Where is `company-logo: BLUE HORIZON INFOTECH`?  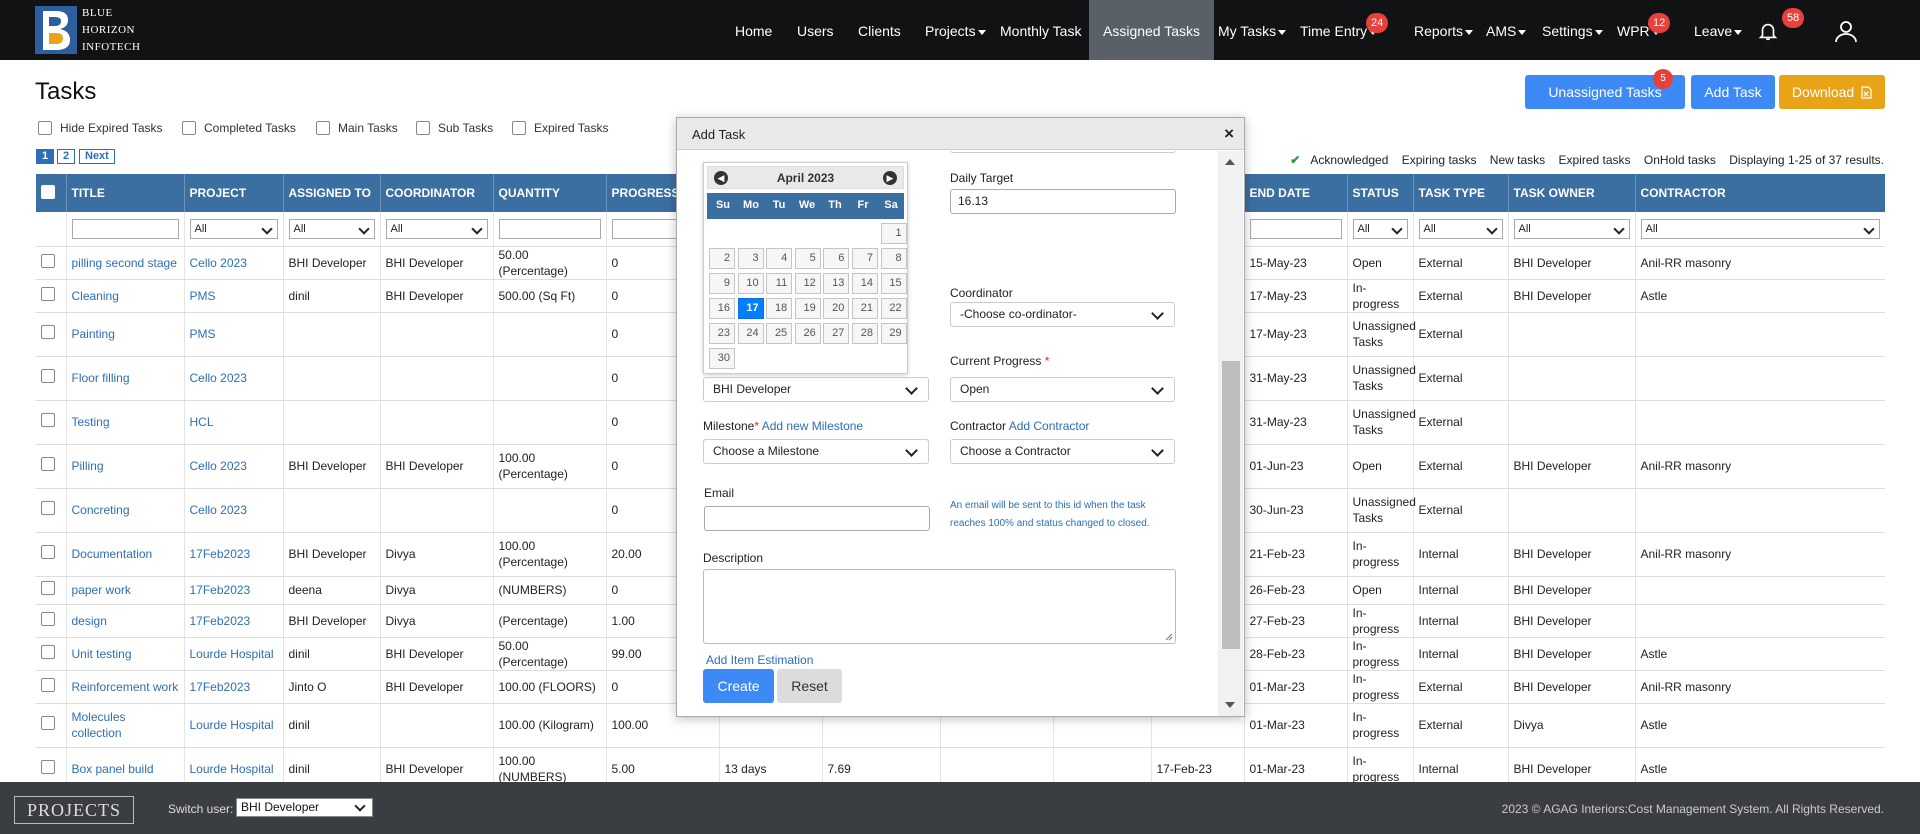
company-logo: BLUE HORIZON INFOTECH is located at coordinates (89, 30).